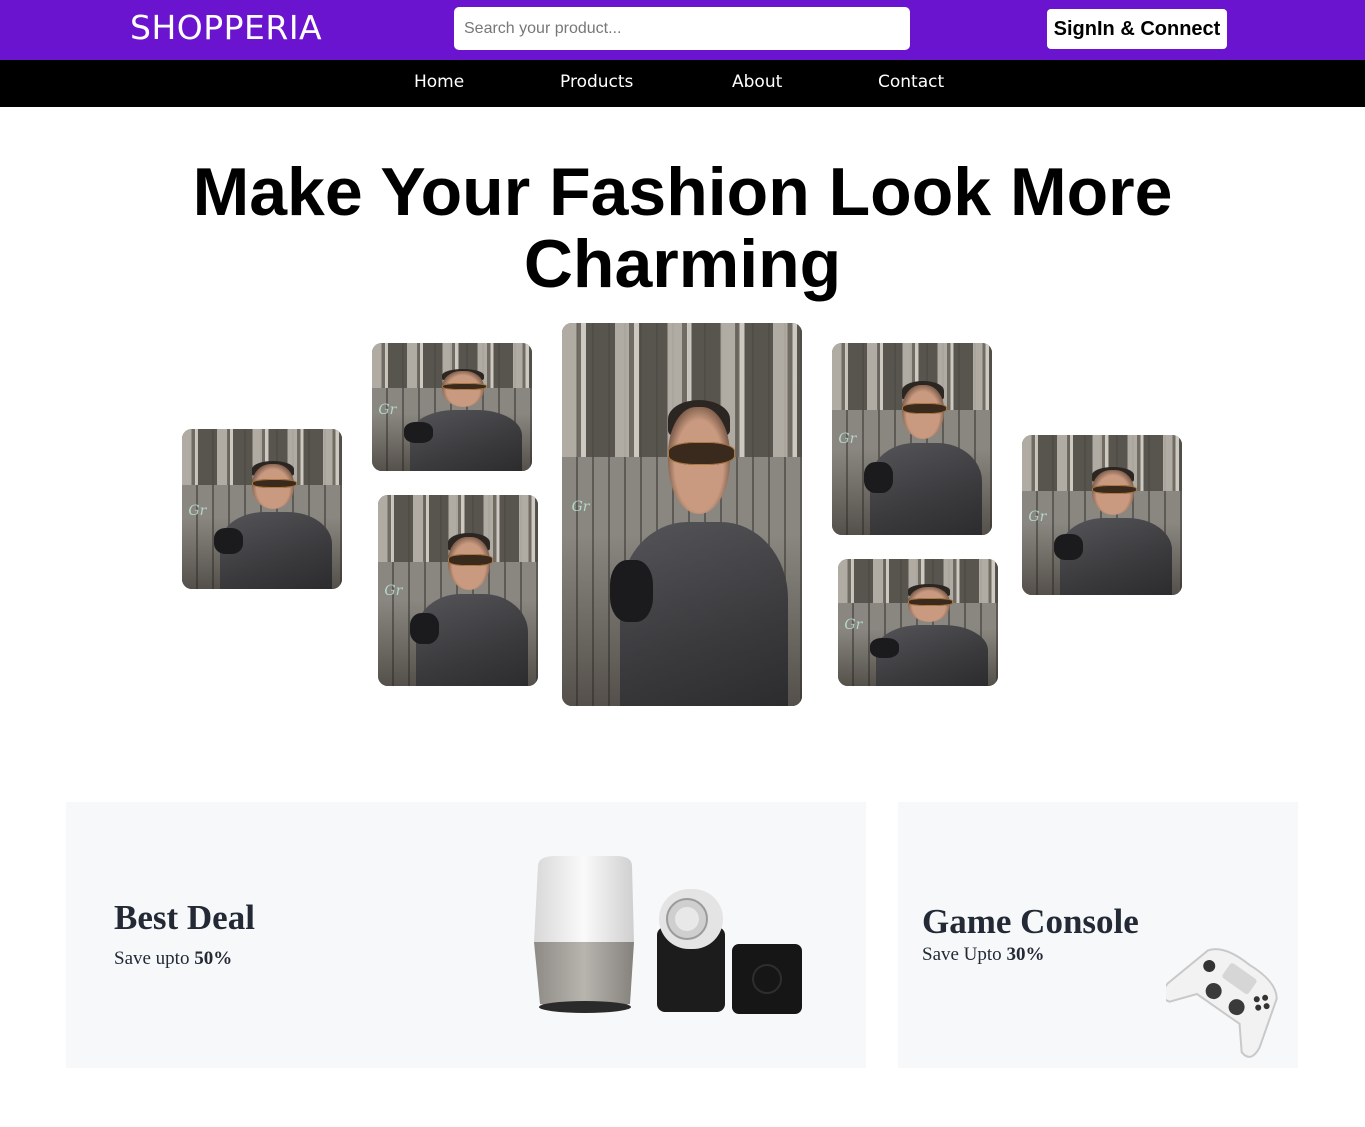 Image resolution: width=1365 pixels, height=1127 pixels. What do you see at coordinates (767, 979) in the screenshot?
I see `smart-hub-icon` at bounding box center [767, 979].